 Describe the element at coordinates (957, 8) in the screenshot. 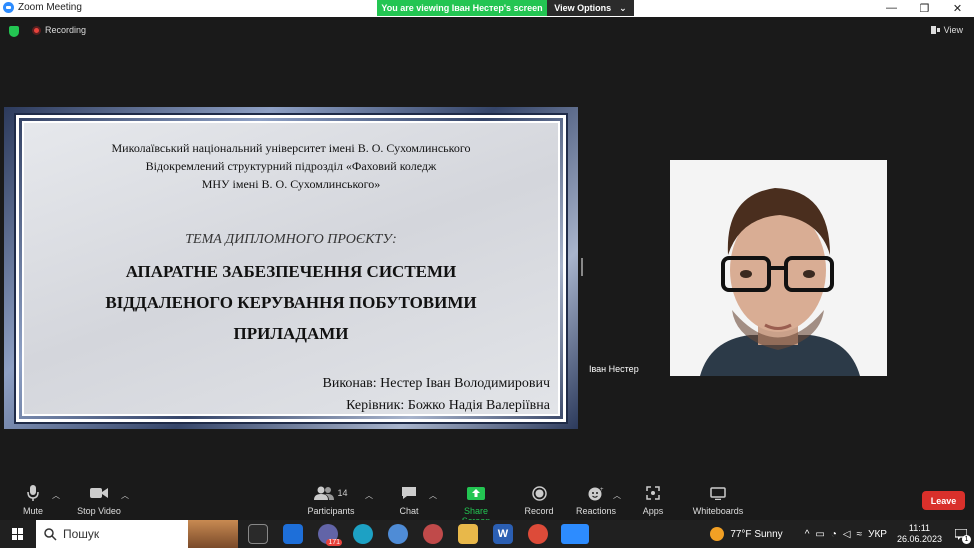

I see `close-button: ✕` at that location.